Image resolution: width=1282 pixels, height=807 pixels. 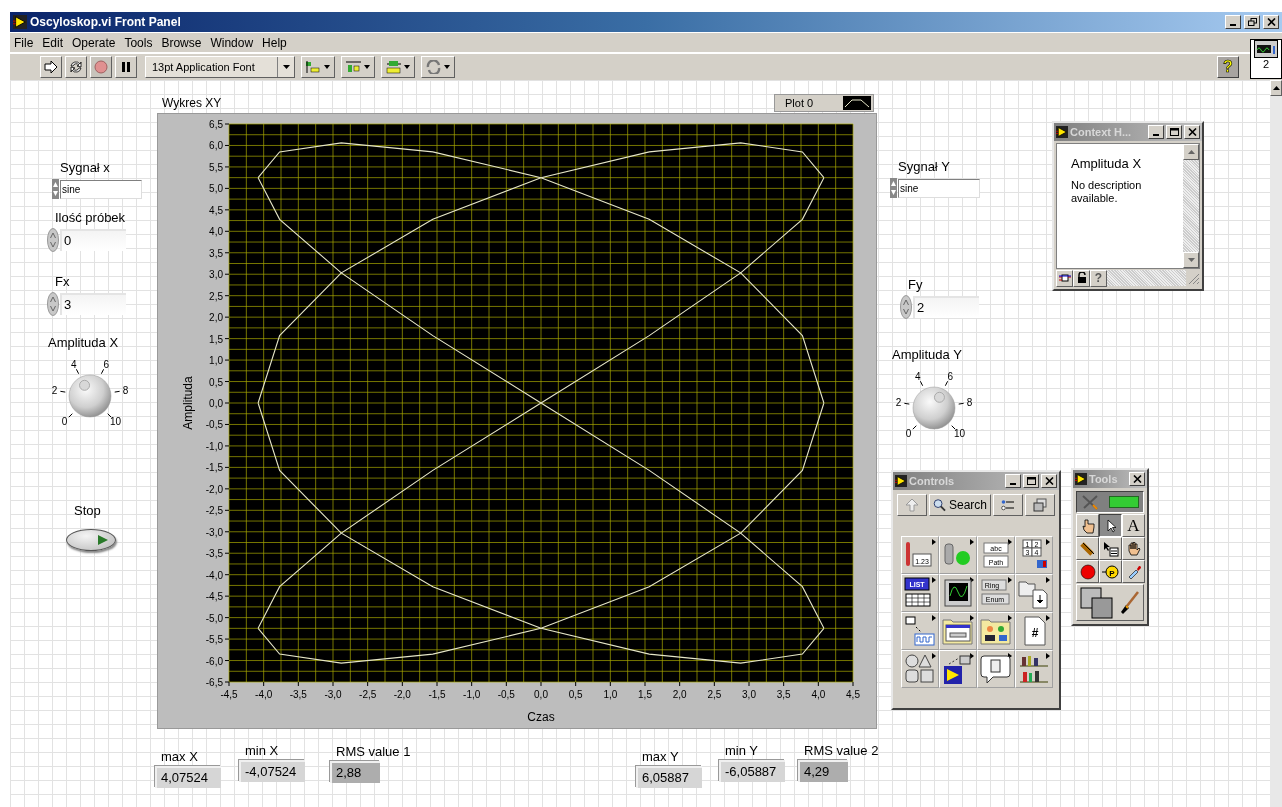 I want to click on numeric-field: 3, so click(x=93, y=304).